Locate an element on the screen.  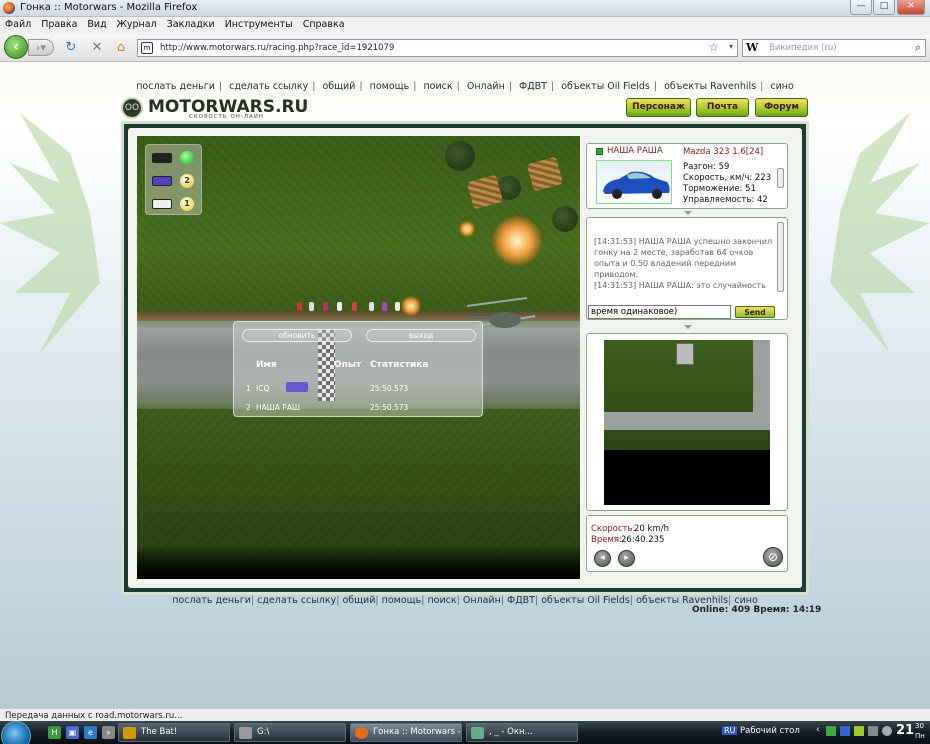
menu-file: Файл is located at coordinates (18, 23).